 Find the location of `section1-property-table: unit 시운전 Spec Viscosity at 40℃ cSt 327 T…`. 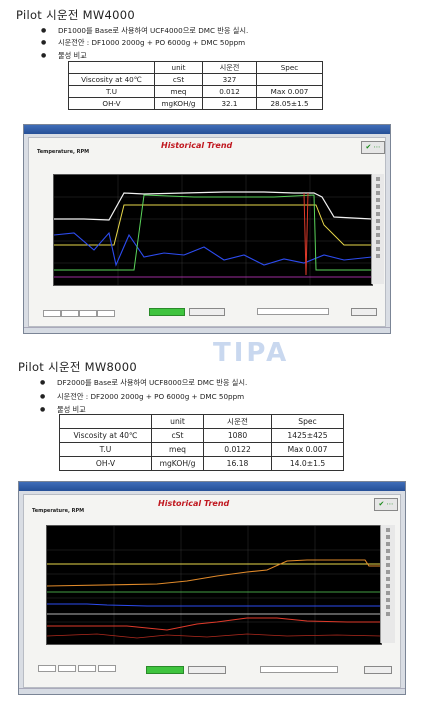

section1-property-table: unit 시운전 Spec Viscosity at 40℃ cSt 327 T… is located at coordinates (195, 85).